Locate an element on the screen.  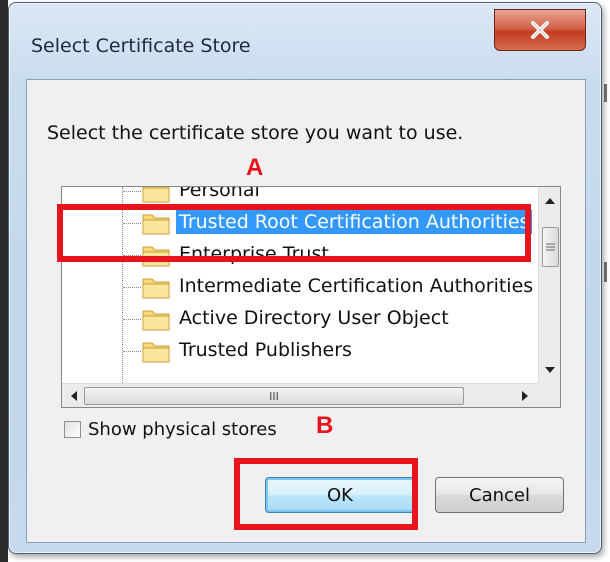
scroll-up-button is located at coordinates (549, 200).